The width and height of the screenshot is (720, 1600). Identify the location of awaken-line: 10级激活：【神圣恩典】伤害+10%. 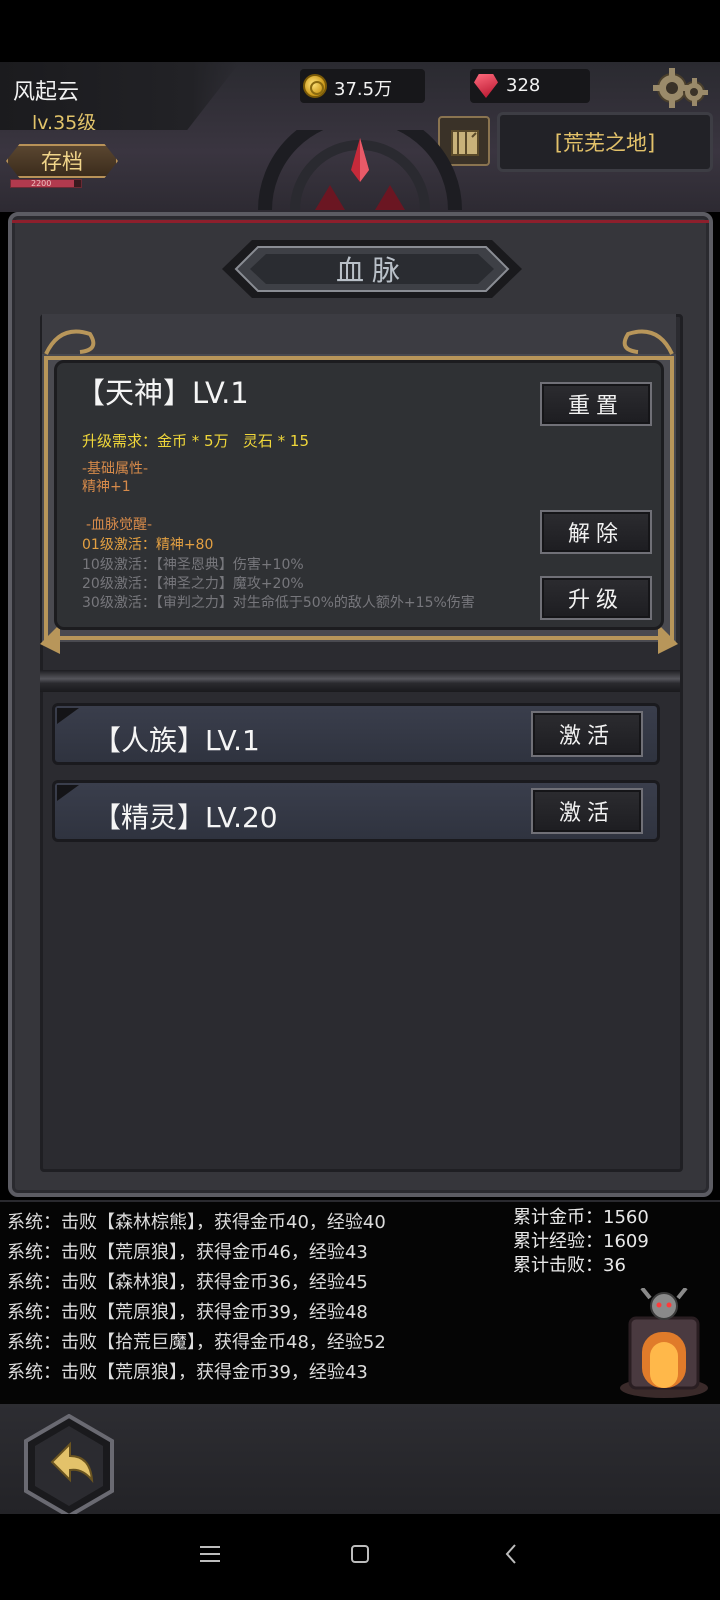
(193, 565).